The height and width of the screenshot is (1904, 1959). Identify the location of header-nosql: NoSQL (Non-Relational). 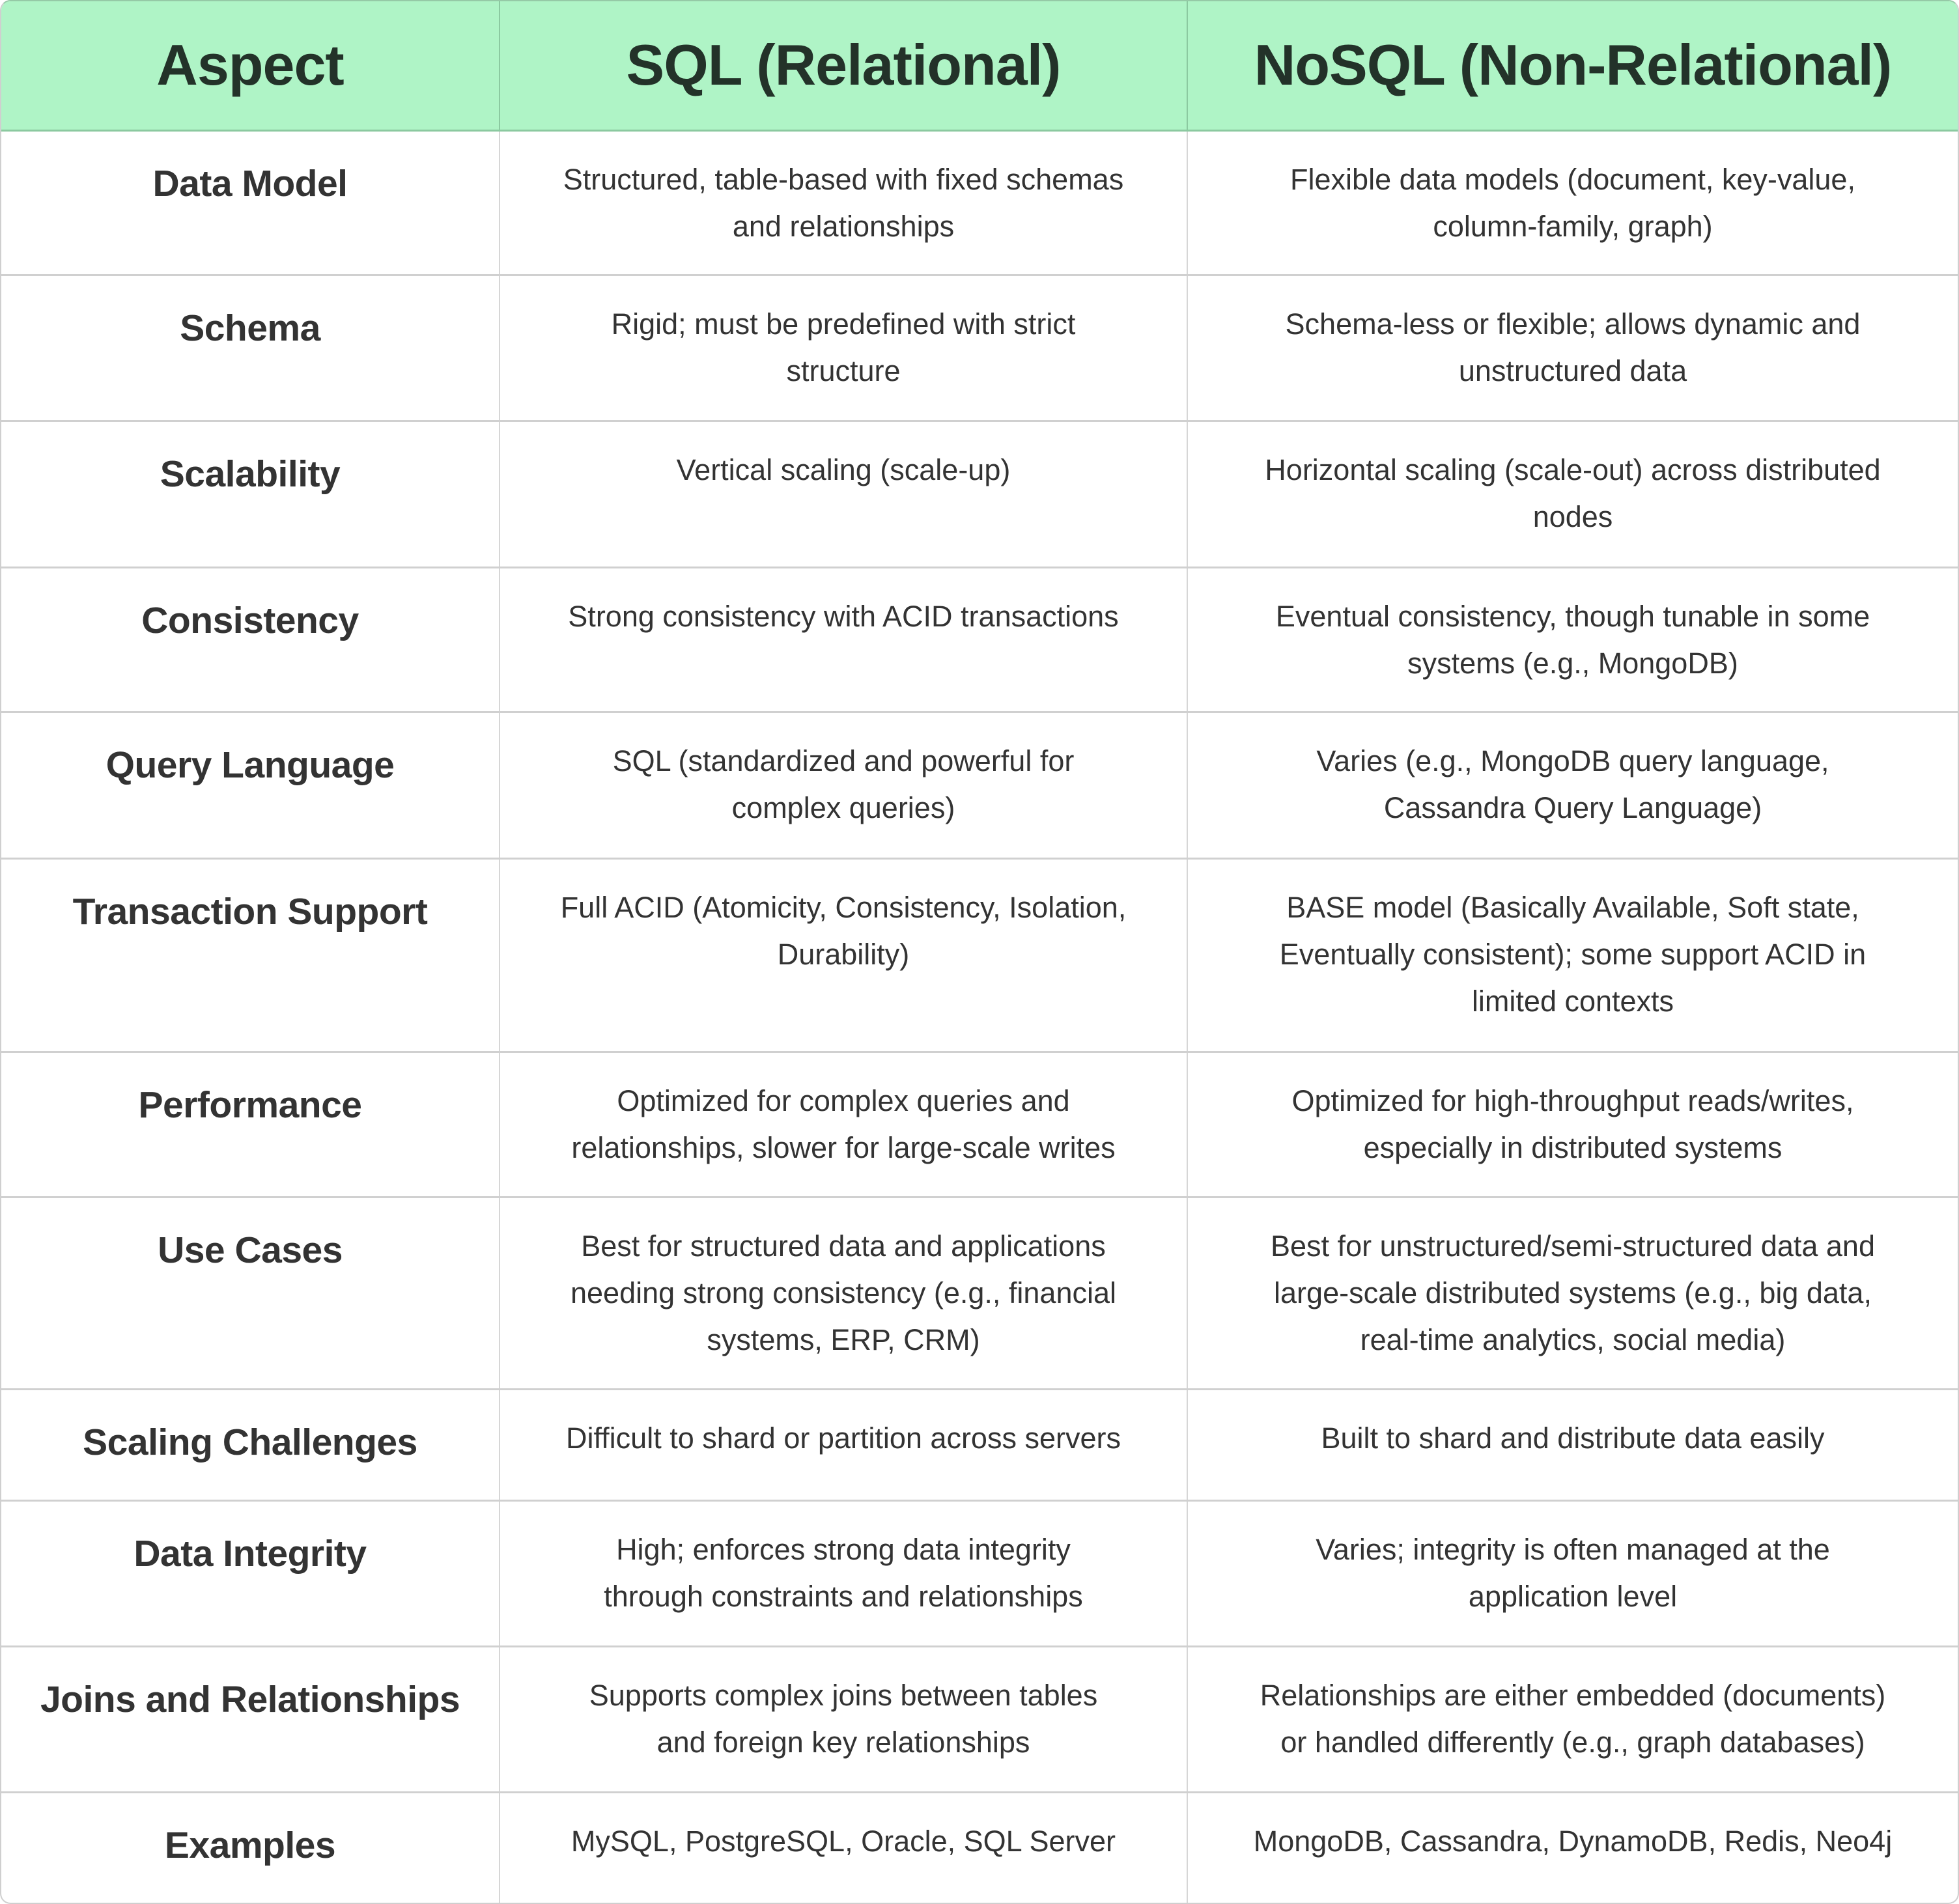
(1572, 66).